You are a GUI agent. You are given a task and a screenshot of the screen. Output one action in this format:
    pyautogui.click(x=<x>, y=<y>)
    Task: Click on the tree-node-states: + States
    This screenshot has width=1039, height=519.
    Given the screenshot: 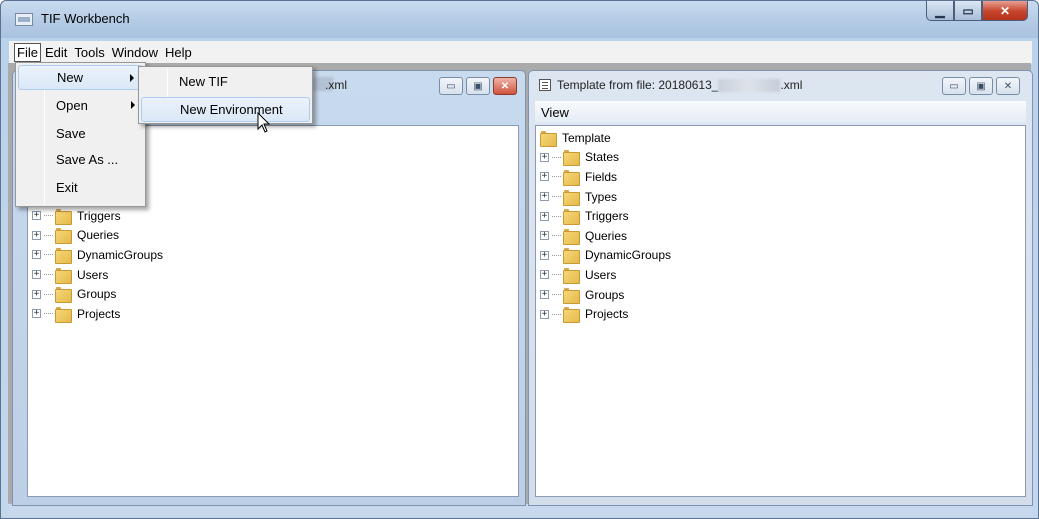 What is the action you would take?
    pyautogui.click(x=605, y=158)
    